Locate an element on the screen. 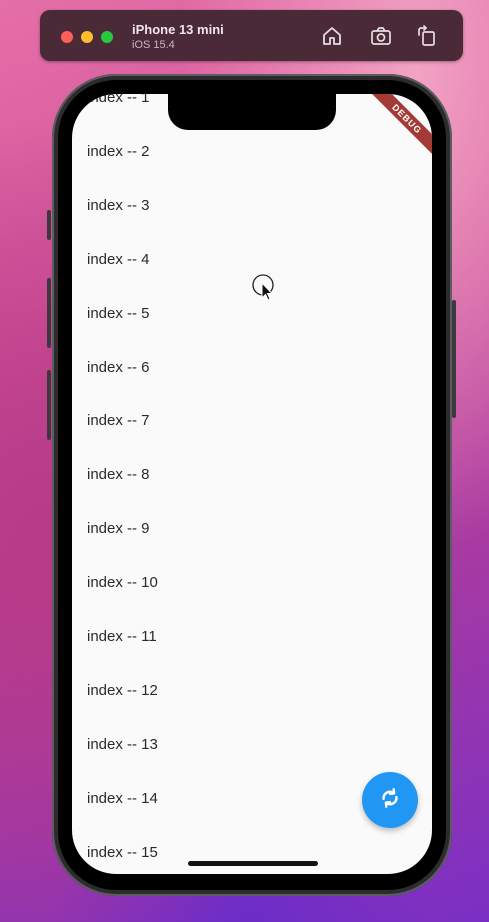  list-item: index -- 8 is located at coordinates (118, 475).